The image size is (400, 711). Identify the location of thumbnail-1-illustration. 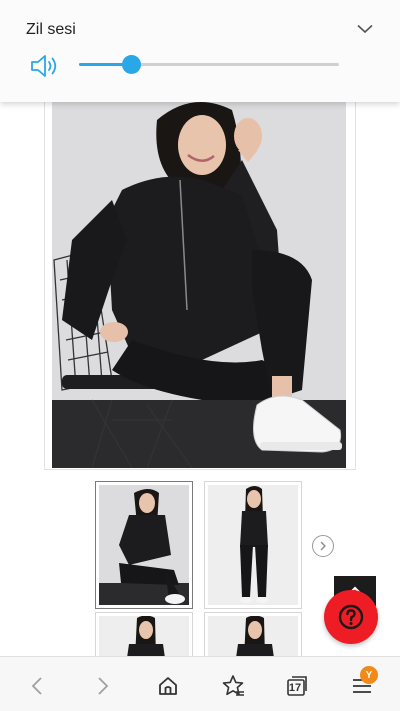
(144, 545).